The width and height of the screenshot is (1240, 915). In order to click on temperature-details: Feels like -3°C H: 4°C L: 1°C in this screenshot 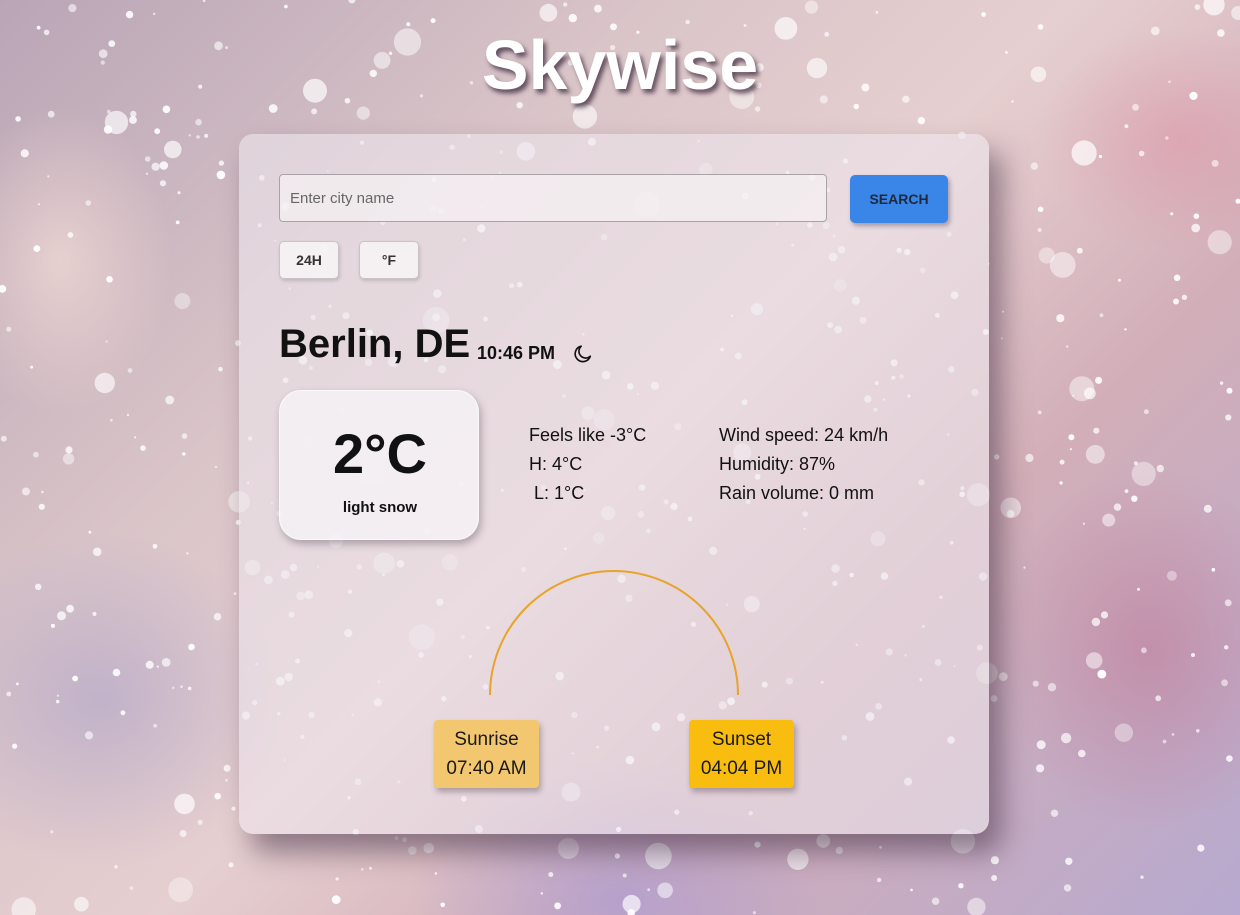, I will do `click(587, 464)`.